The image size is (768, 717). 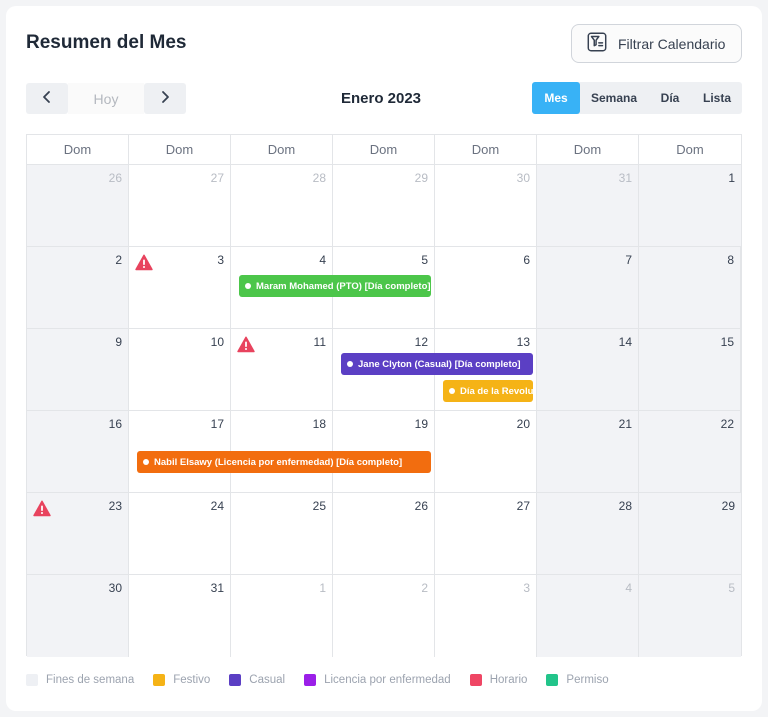 What do you see at coordinates (588, 369) in the screenshot?
I see `day-cell: 14` at bounding box center [588, 369].